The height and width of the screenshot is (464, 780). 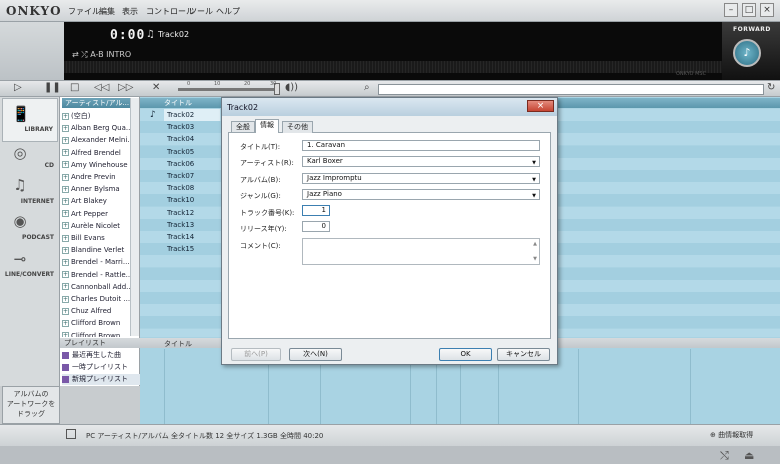 I want to click on tab-info: 情報, so click(x=267, y=126).